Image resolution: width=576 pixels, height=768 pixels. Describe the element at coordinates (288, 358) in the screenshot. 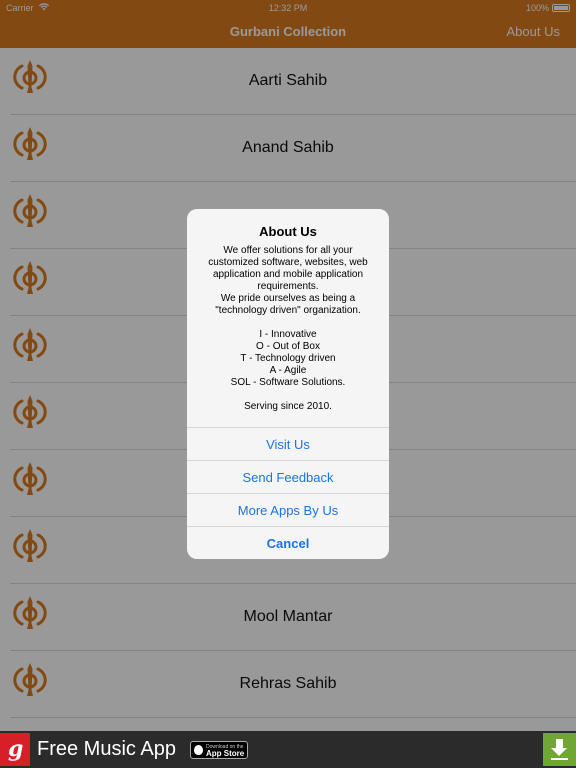

I see `alert-message-line: T - Technology driven` at that location.